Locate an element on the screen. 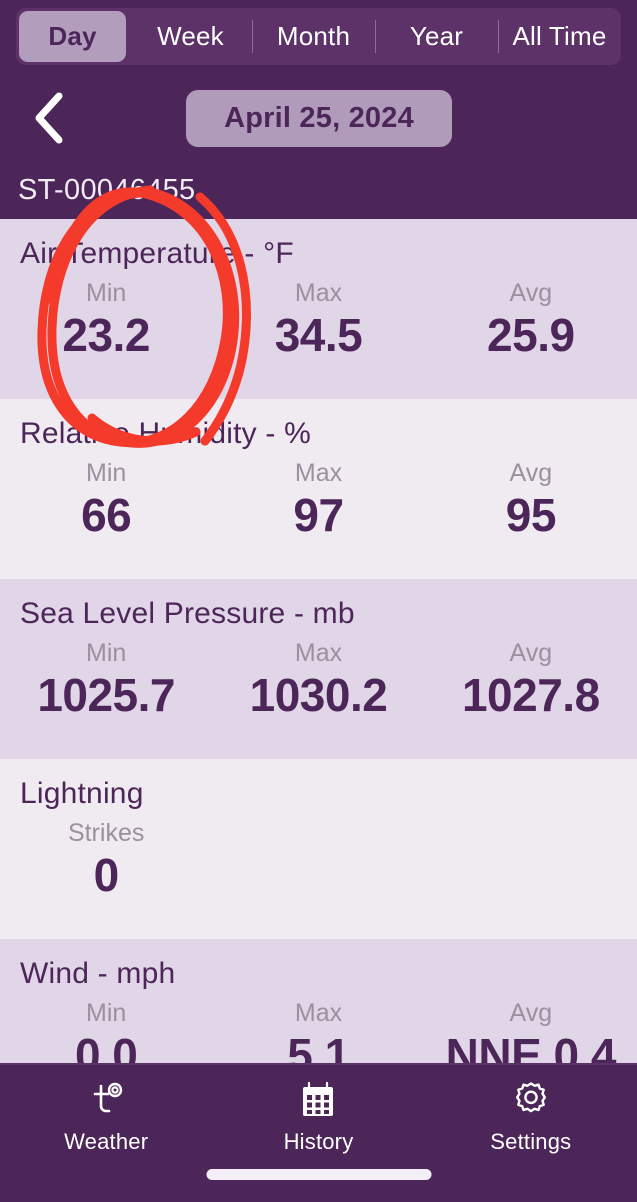 The height and width of the screenshot is (1202, 637). stat-avg: Avg 25.9 is located at coordinates (531, 320).